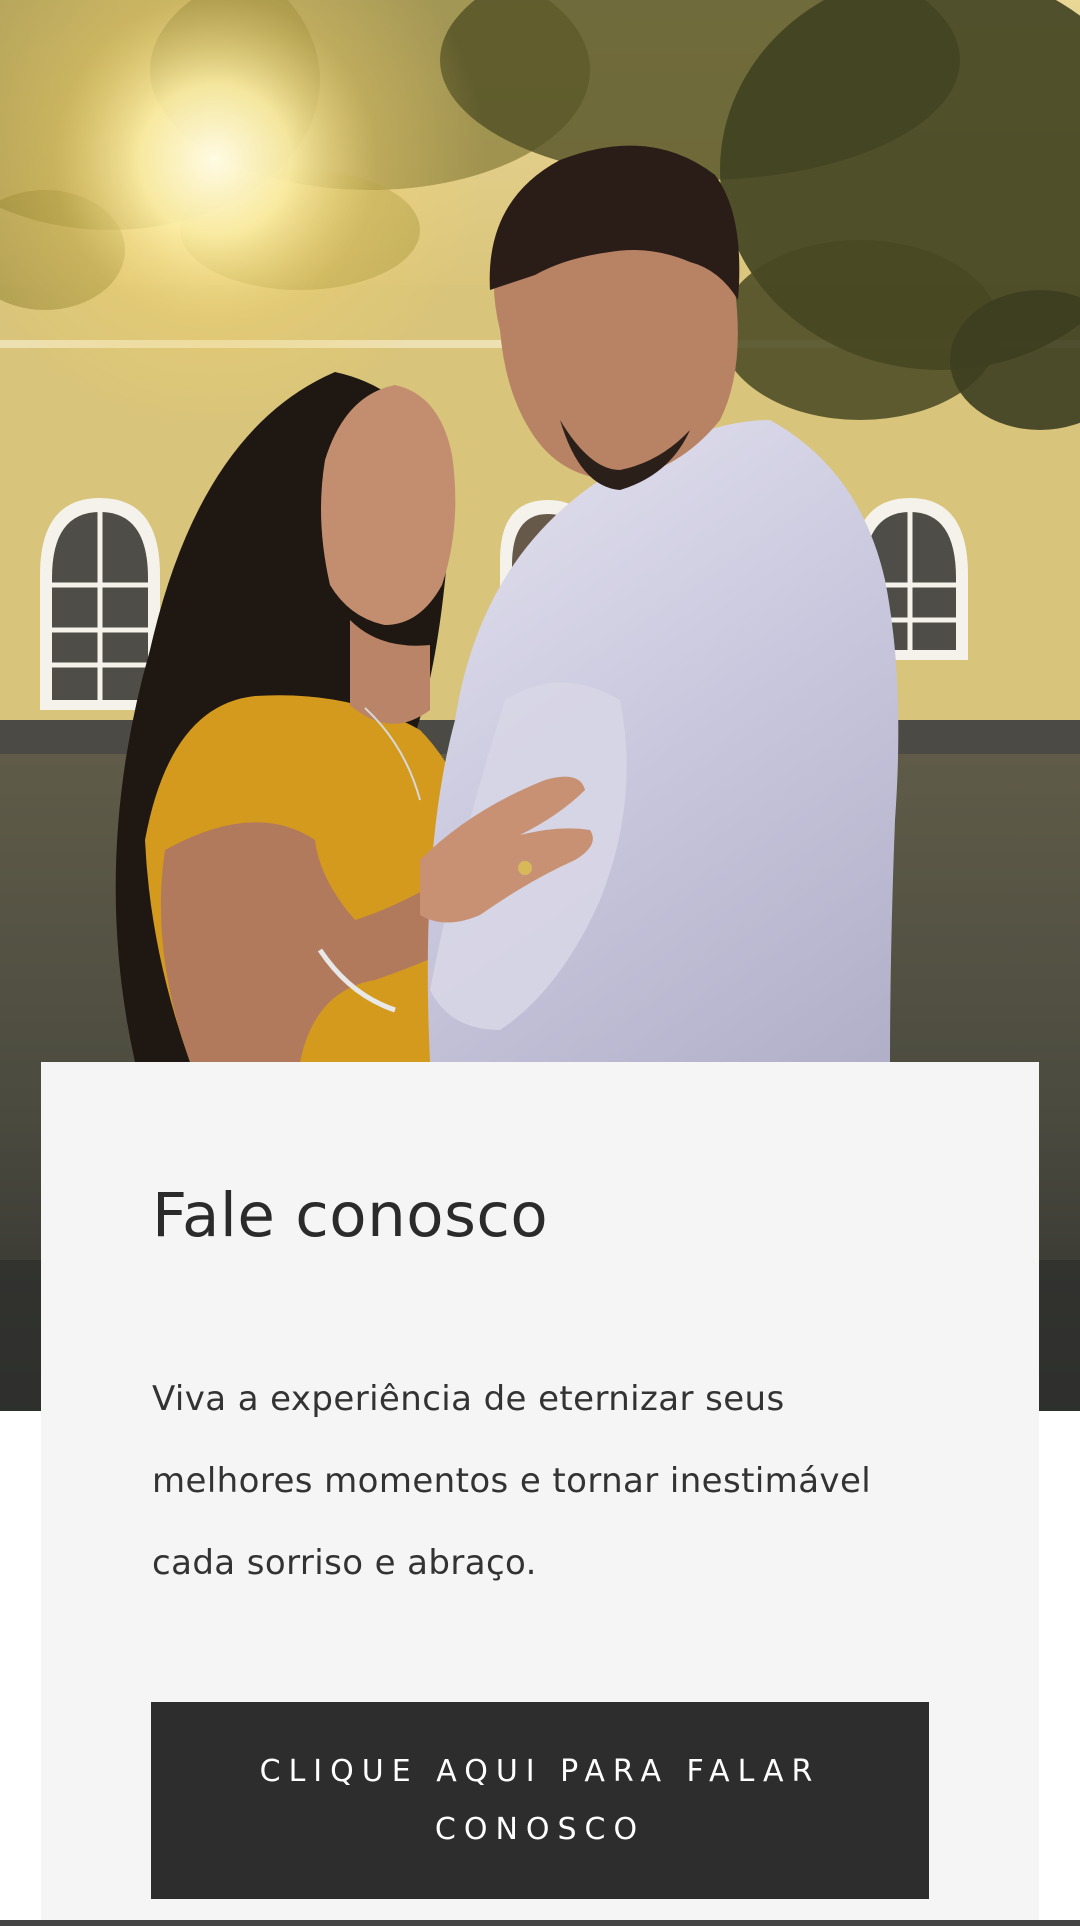 The height and width of the screenshot is (1926, 1080). What do you see at coordinates (540, 1923) in the screenshot?
I see `bottom-edge` at bounding box center [540, 1923].